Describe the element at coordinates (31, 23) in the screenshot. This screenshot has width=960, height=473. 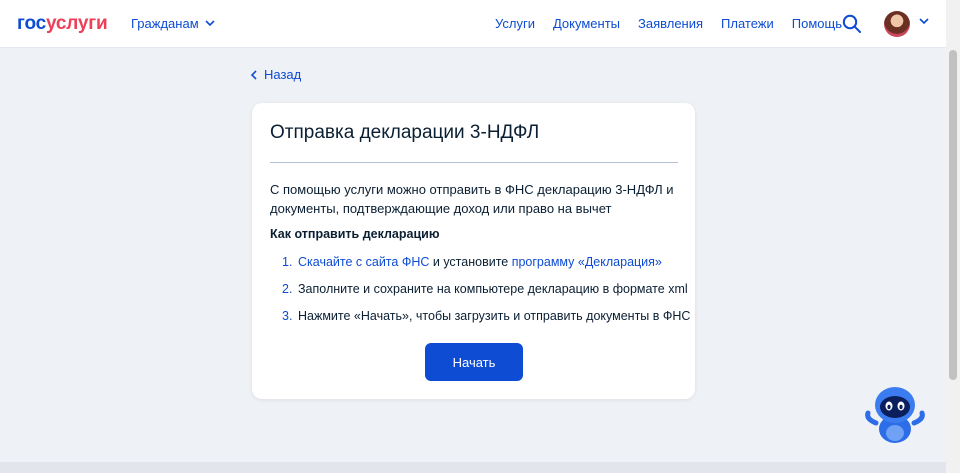
I see `logo-part-gos: гос` at that location.